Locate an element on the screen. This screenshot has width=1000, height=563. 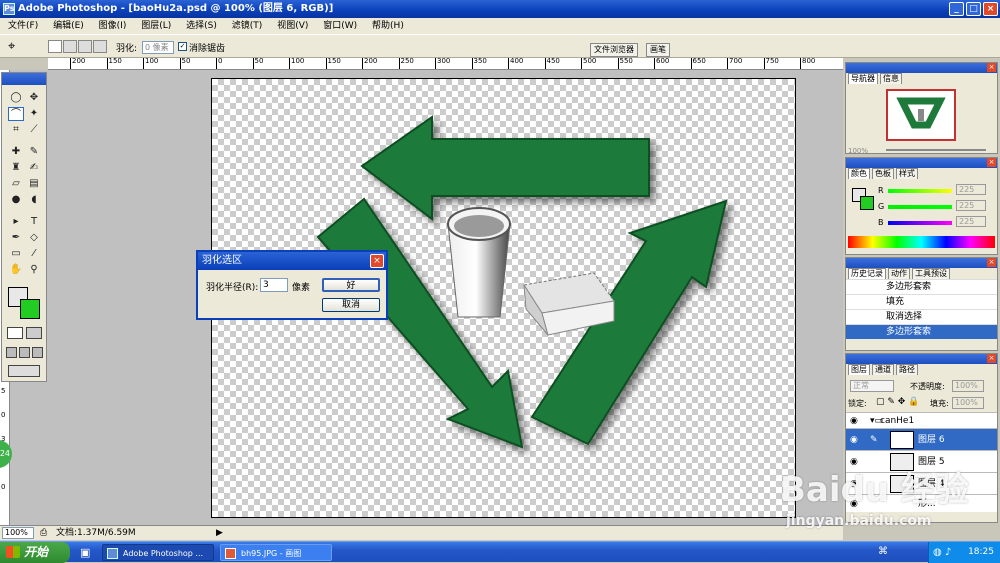
tray-network-icon: ⌘ is located at coordinates (883, 551).